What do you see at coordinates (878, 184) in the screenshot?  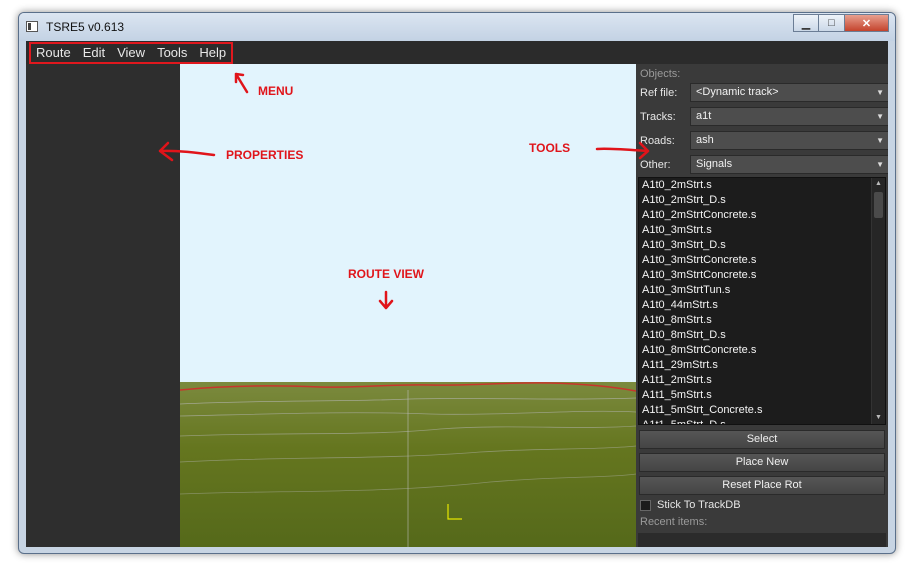 I see `scroll-up-icon: ▲` at bounding box center [878, 184].